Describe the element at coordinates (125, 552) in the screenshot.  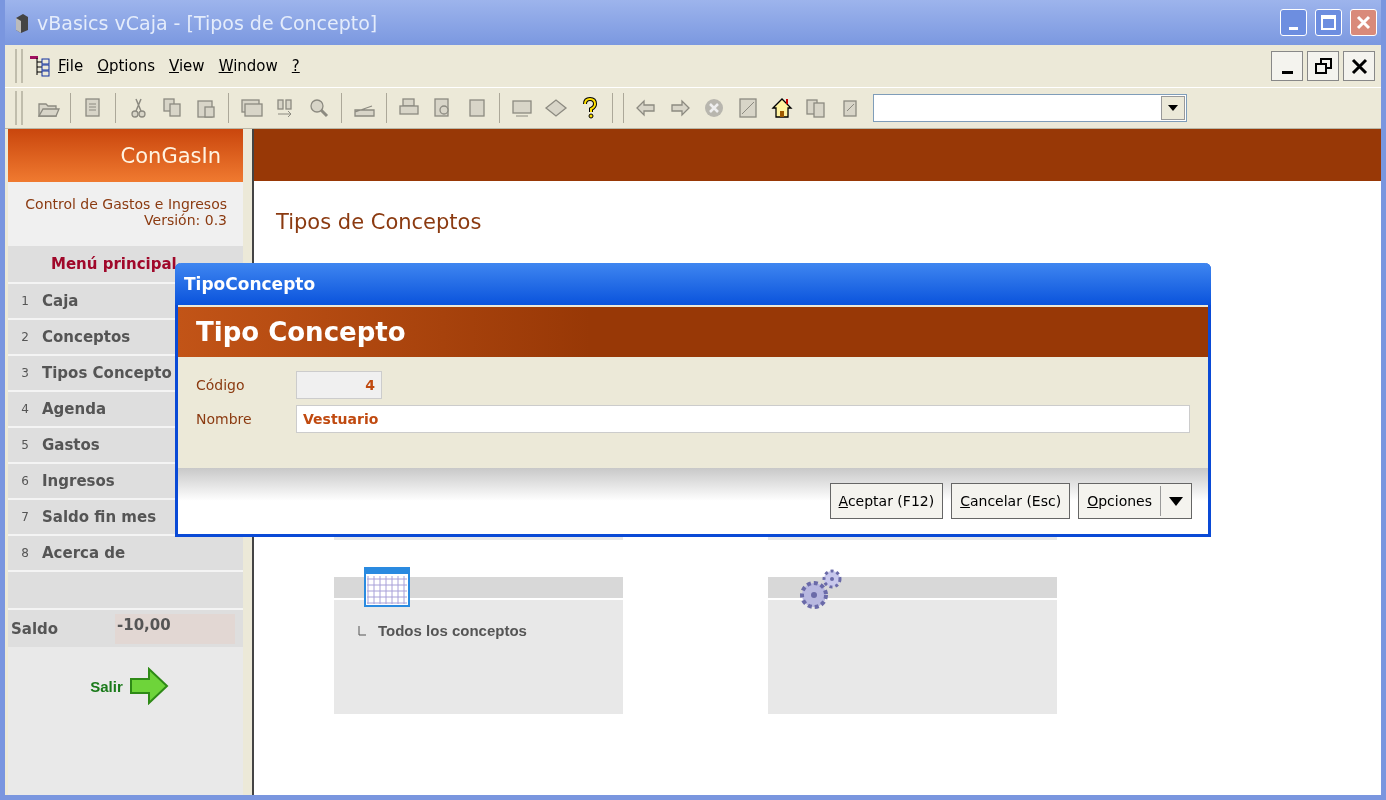
I see `sidebar-item: 8 Acerca de` at that location.